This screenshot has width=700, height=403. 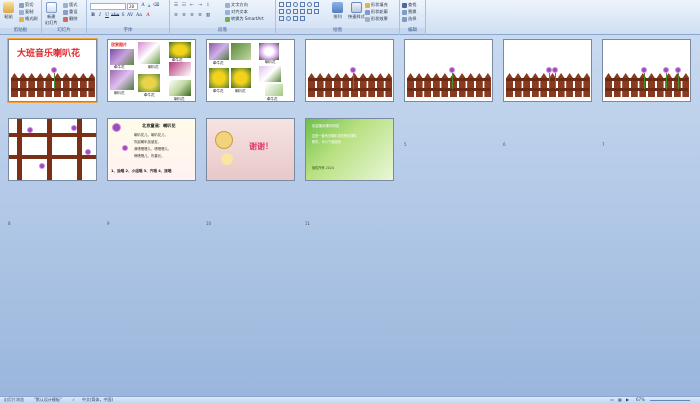 I want to click on brace-shape-icon, so click(x=309, y=11).